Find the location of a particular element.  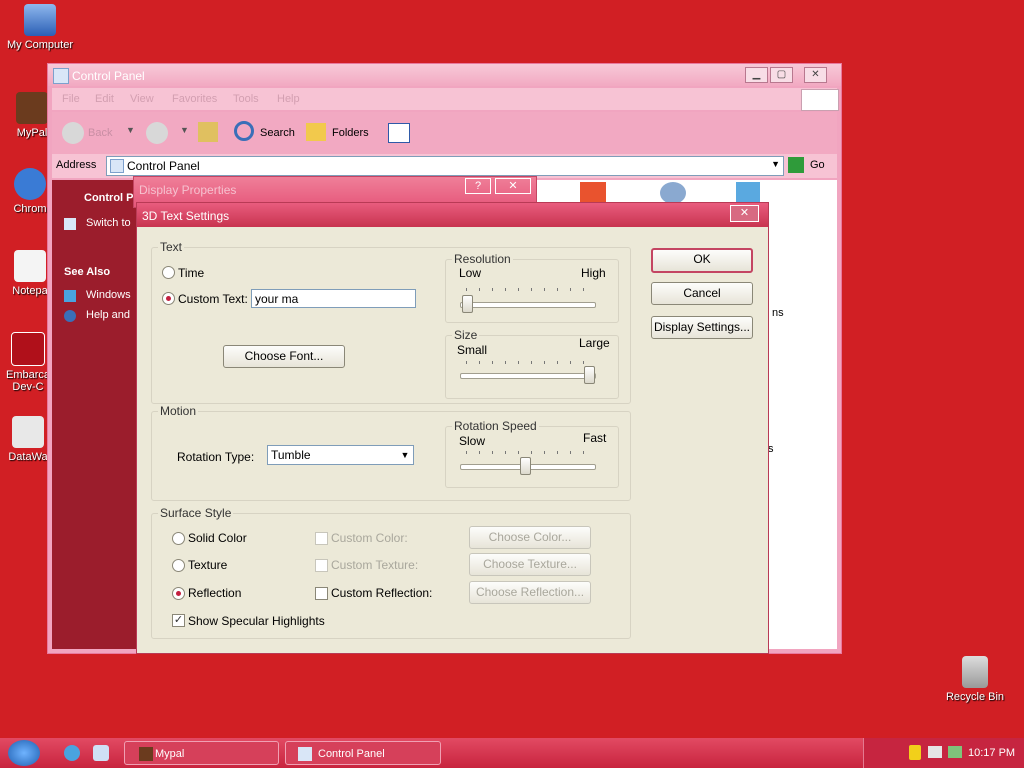

custom-text-radio is located at coordinates (168, 298).